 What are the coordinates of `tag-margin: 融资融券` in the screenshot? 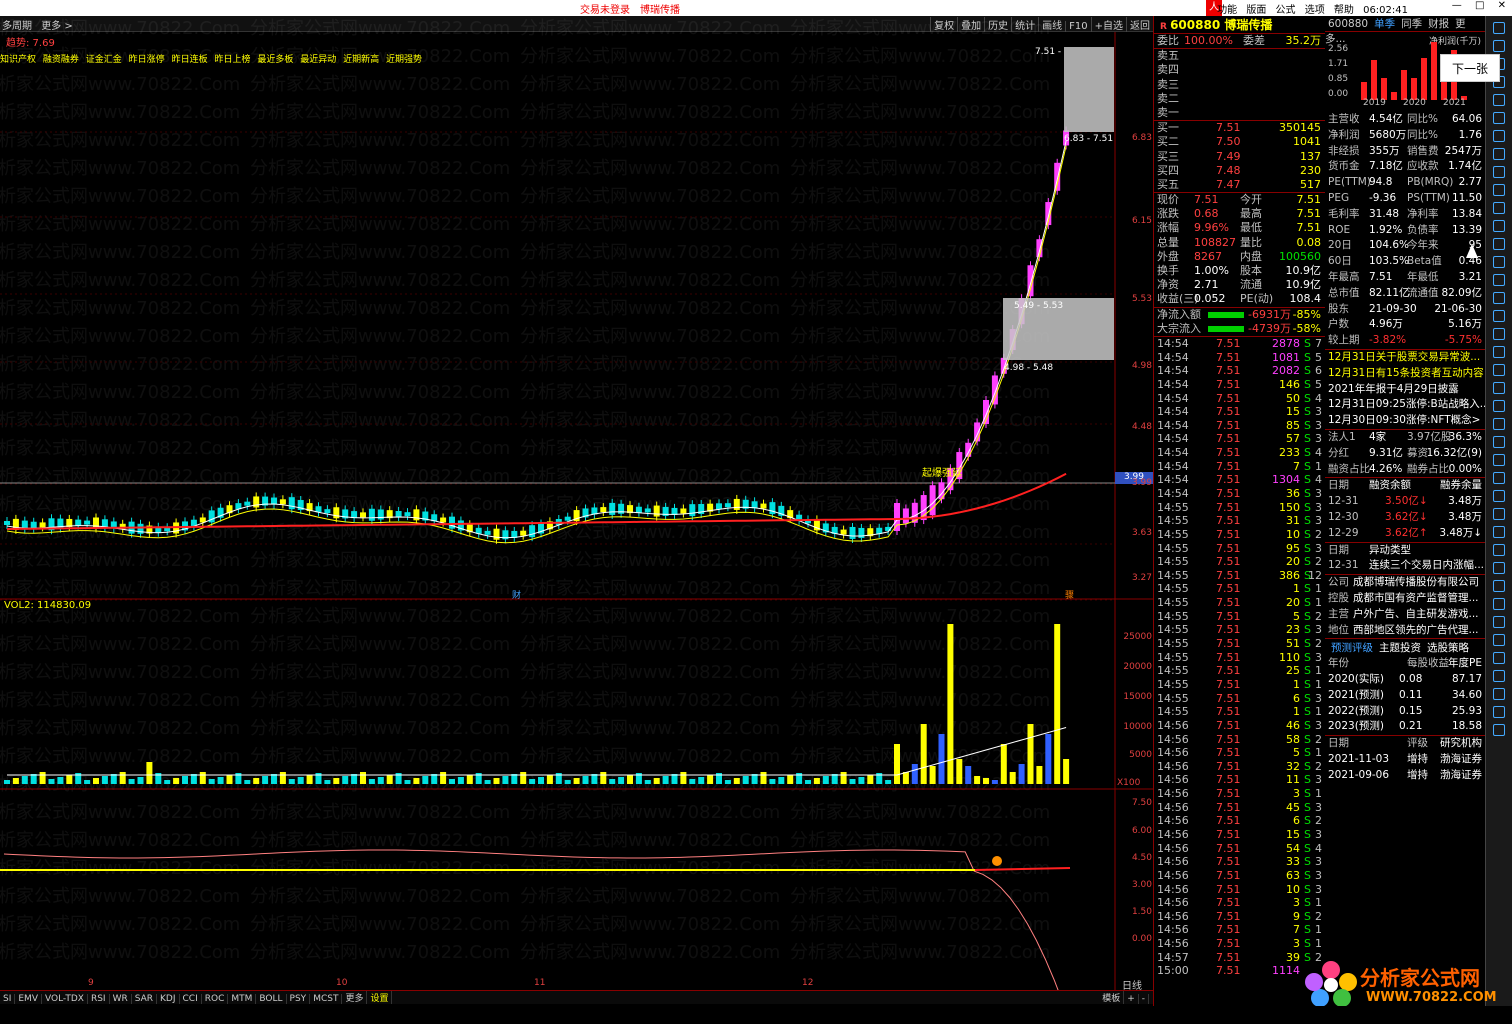 It's located at (61, 60).